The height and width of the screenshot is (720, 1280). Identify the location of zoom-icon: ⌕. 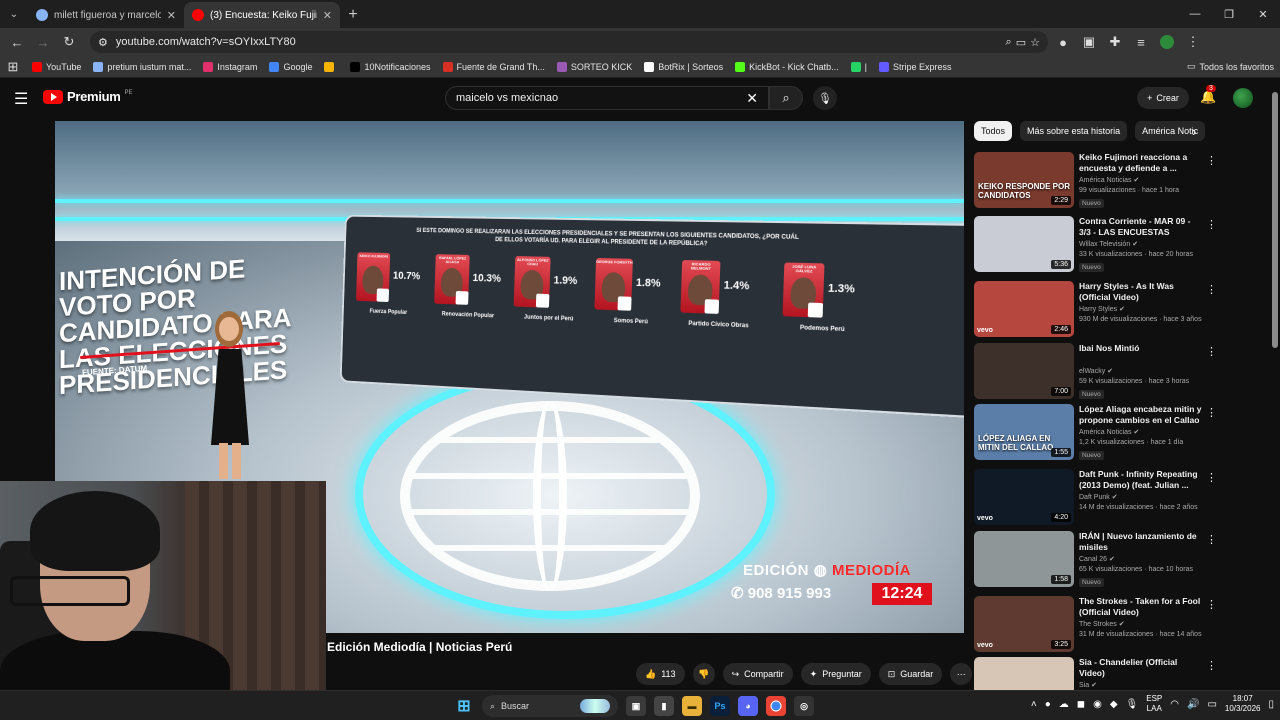
(1009, 42).